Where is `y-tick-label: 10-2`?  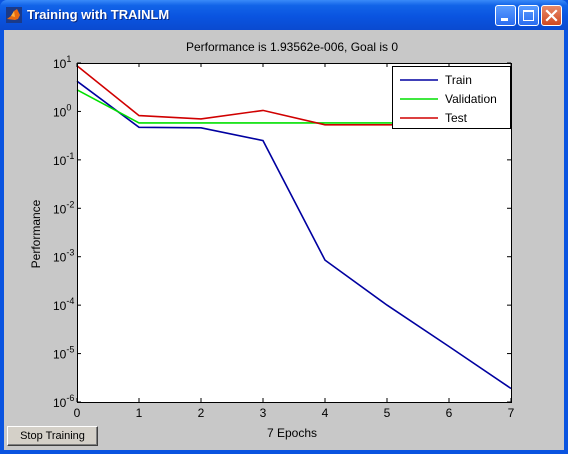
y-tick-label: 10-2 is located at coordinates (63, 207).